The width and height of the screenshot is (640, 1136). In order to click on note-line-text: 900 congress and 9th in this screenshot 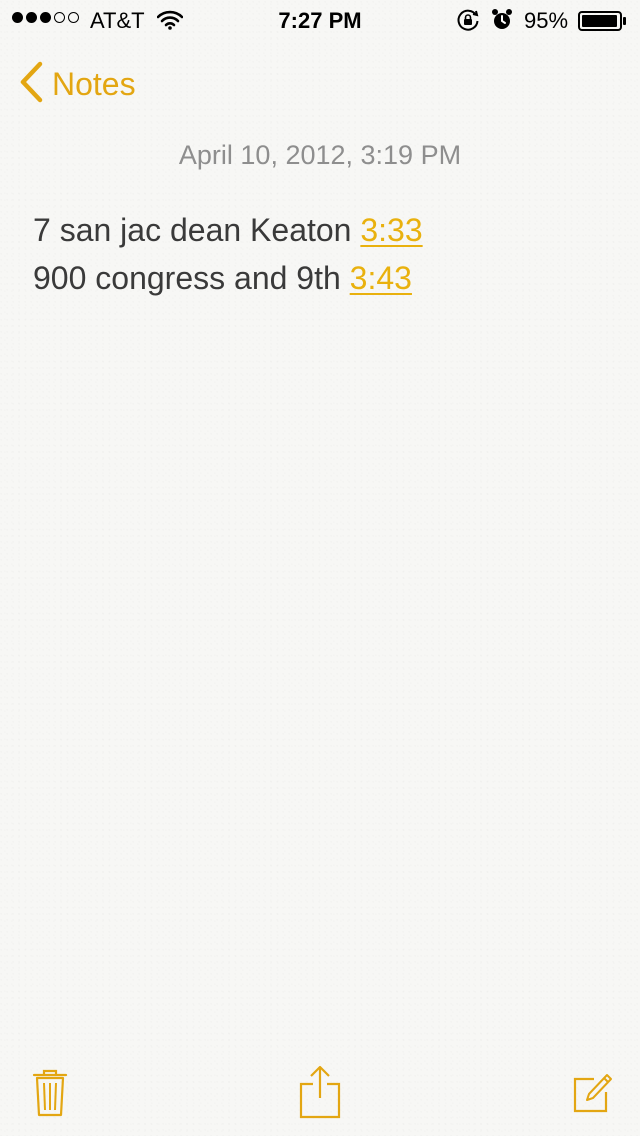, I will do `click(191, 278)`.